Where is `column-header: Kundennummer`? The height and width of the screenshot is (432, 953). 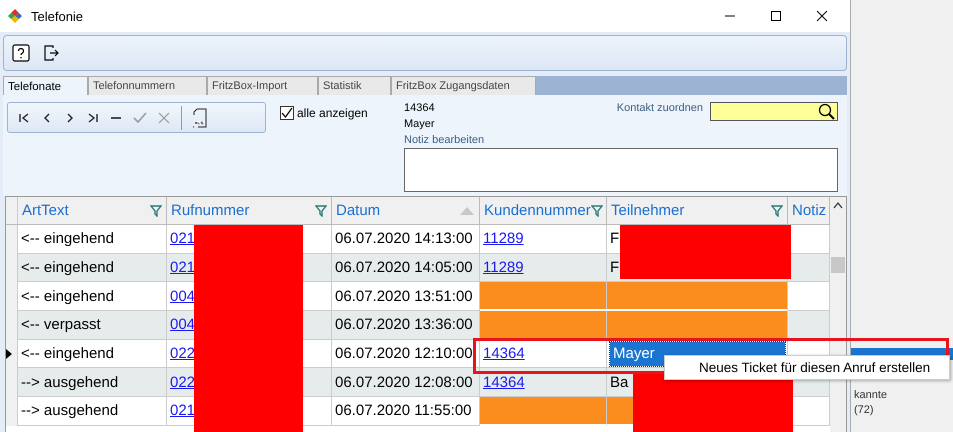 column-header: Kundennummer is located at coordinates (543, 210).